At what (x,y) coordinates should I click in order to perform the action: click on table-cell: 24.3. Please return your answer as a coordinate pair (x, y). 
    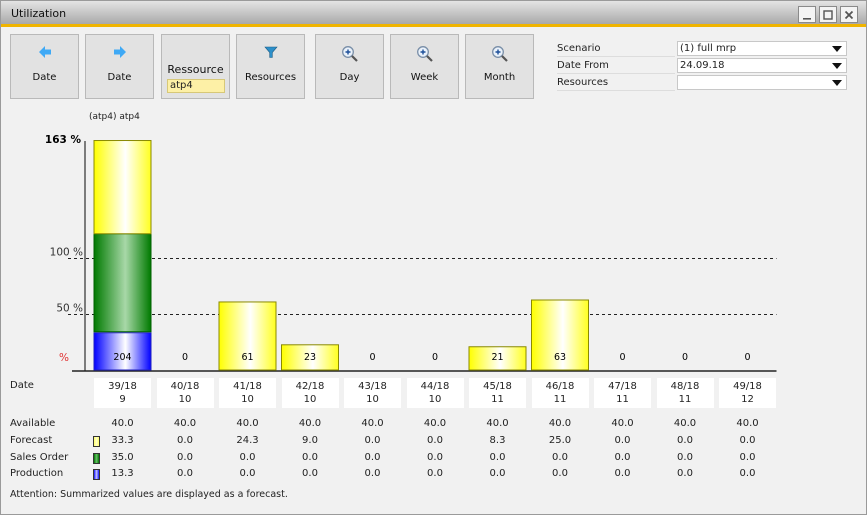
    Looking at the image, I should click on (247, 440).